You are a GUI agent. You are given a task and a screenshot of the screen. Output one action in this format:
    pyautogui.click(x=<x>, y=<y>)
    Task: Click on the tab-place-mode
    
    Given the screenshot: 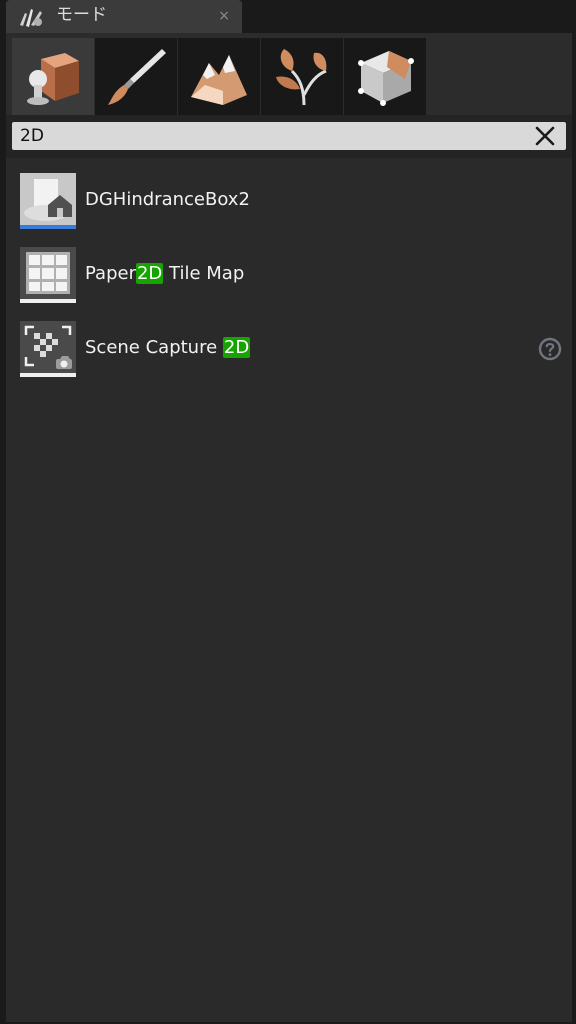 What is the action you would take?
    pyautogui.click(x=53, y=76)
    